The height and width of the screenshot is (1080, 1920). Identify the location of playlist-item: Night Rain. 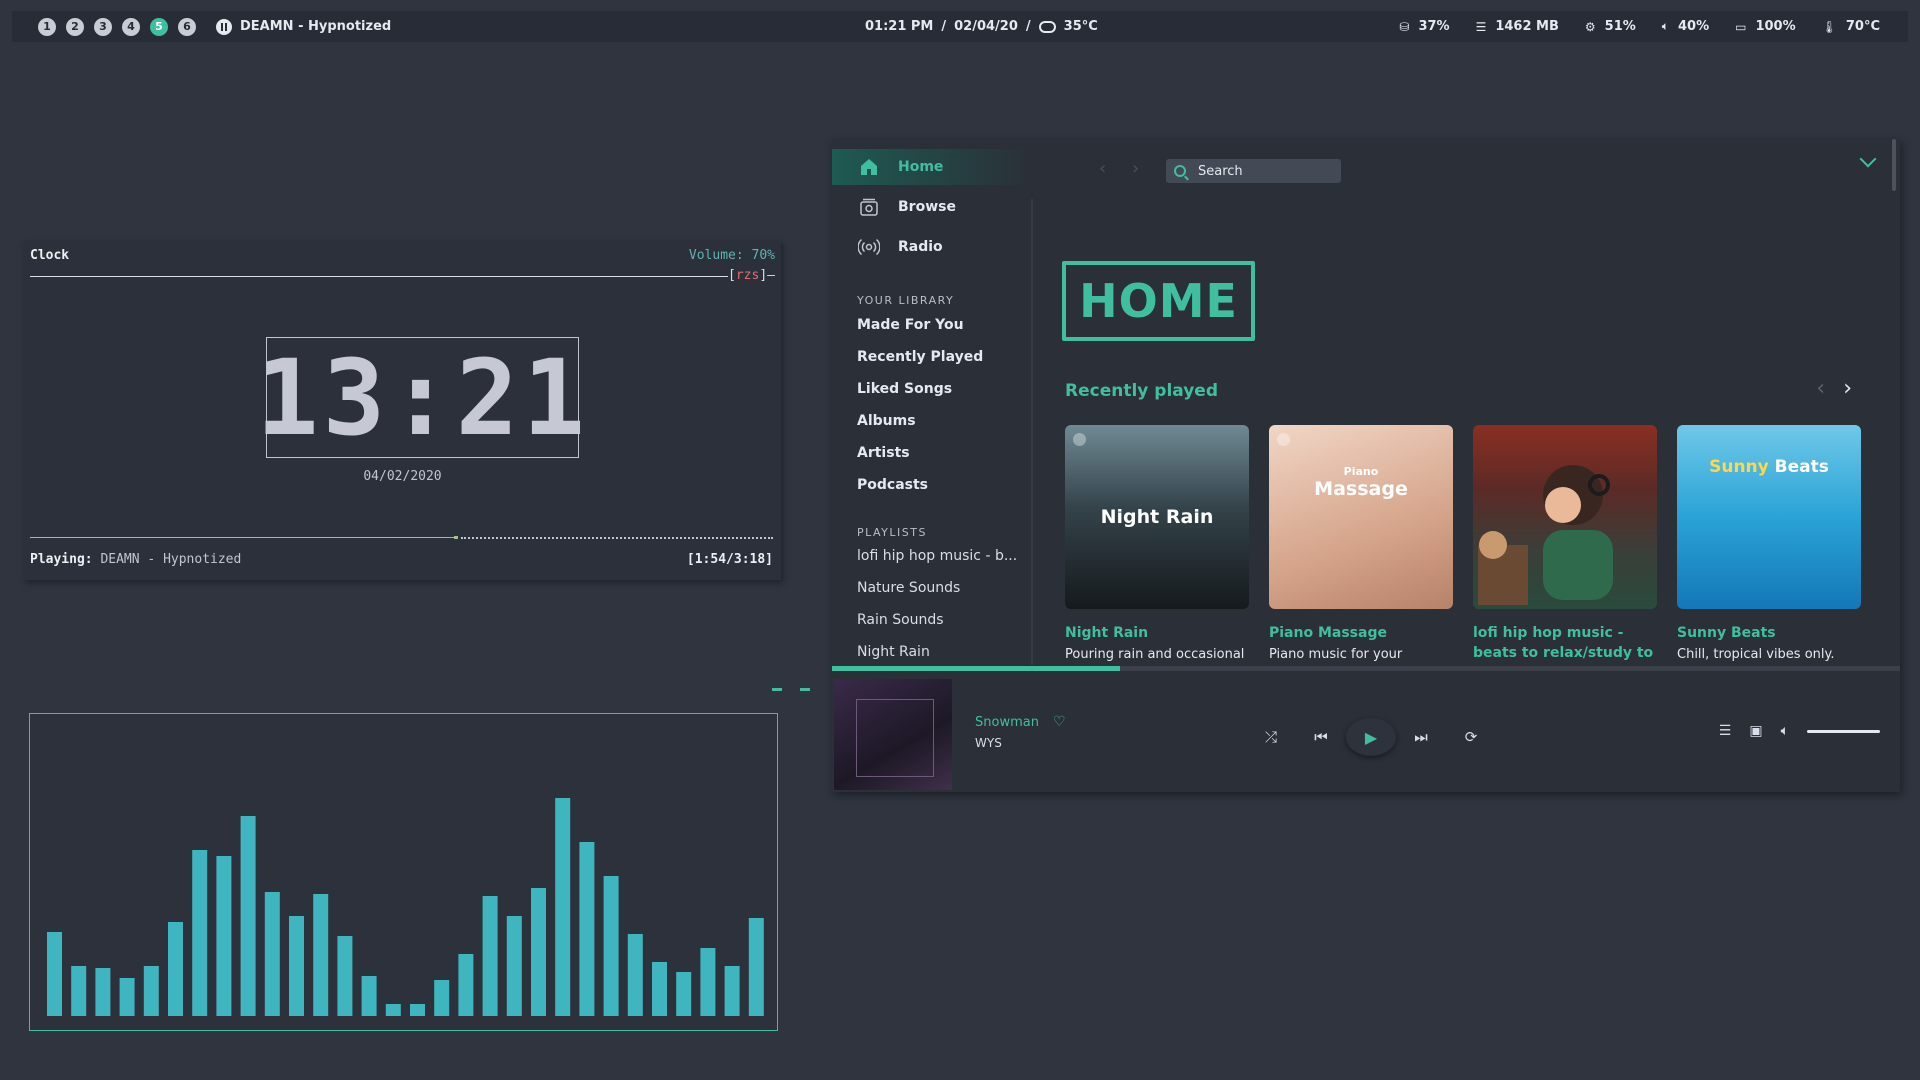
(893, 652).